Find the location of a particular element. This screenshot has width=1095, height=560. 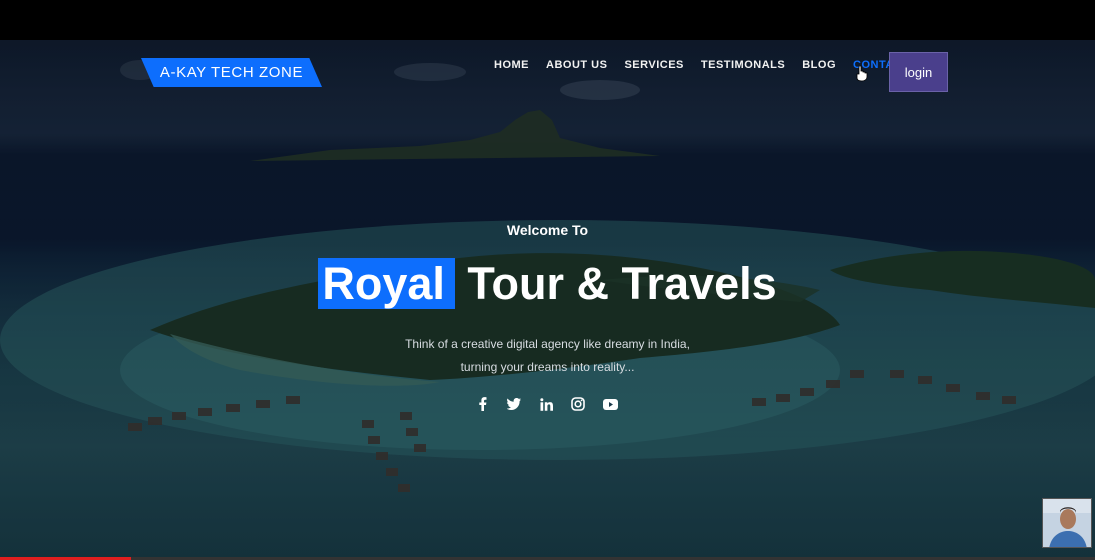

presenter-avatar is located at coordinates (1067, 523).